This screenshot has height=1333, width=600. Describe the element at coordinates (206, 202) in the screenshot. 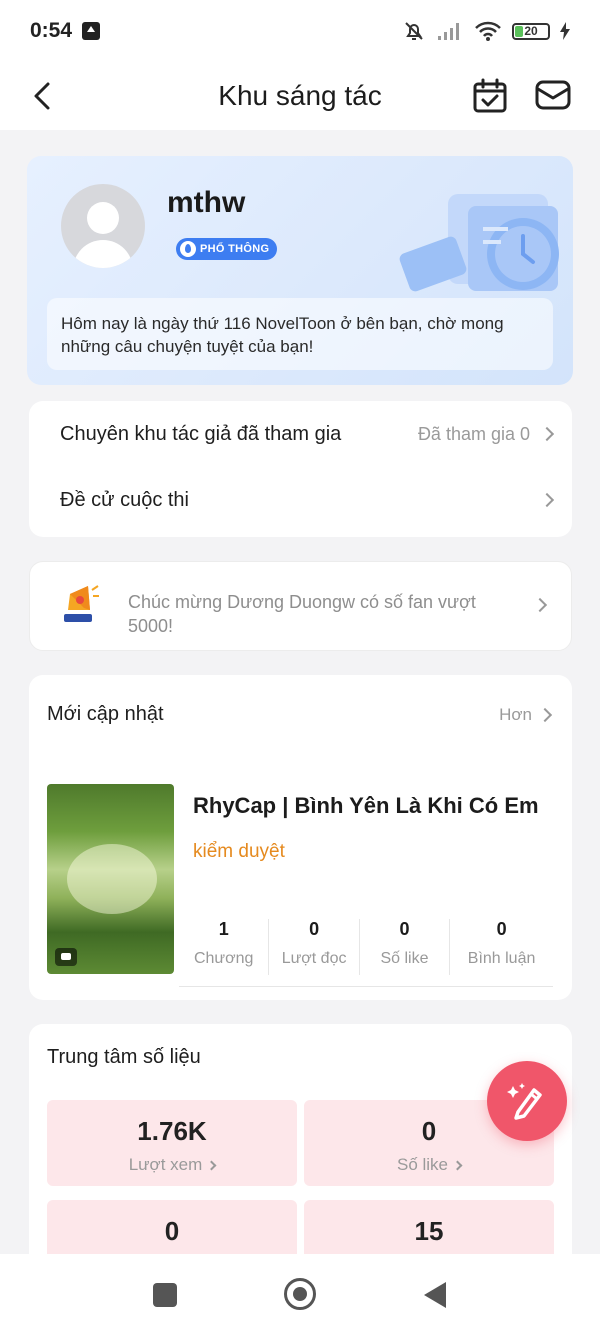

I see `username: mthw` at that location.